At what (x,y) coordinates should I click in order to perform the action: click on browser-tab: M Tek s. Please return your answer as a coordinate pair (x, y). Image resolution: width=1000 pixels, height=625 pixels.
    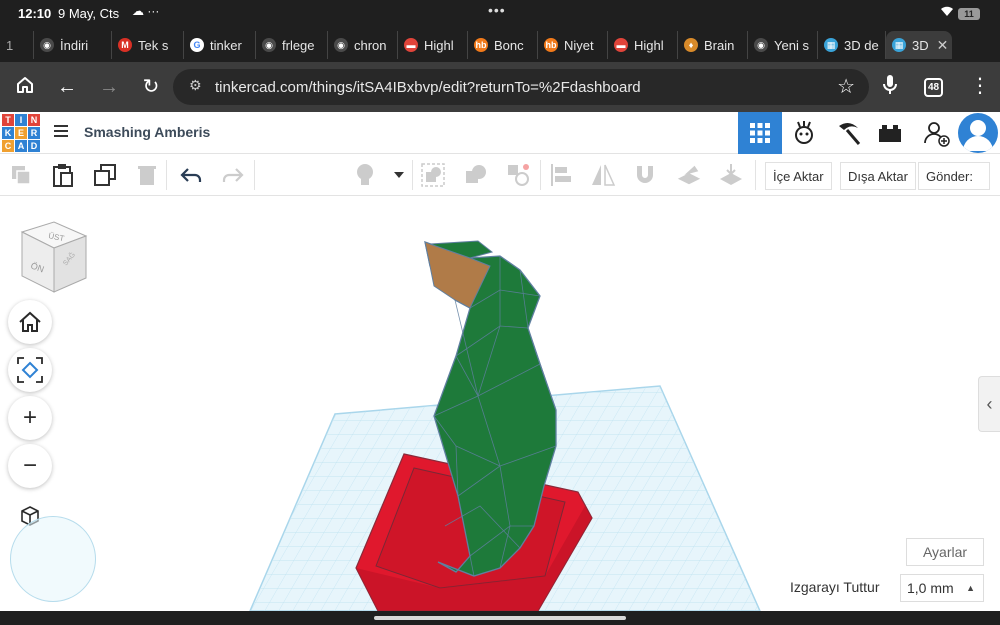
    Looking at the image, I should click on (148, 45).